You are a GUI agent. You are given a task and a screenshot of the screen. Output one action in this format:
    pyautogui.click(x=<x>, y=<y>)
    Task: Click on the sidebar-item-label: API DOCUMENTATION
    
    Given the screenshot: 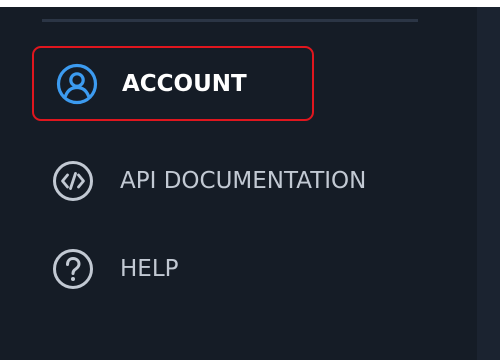 What is the action you would take?
    pyautogui.click(x=243, y=181)
    